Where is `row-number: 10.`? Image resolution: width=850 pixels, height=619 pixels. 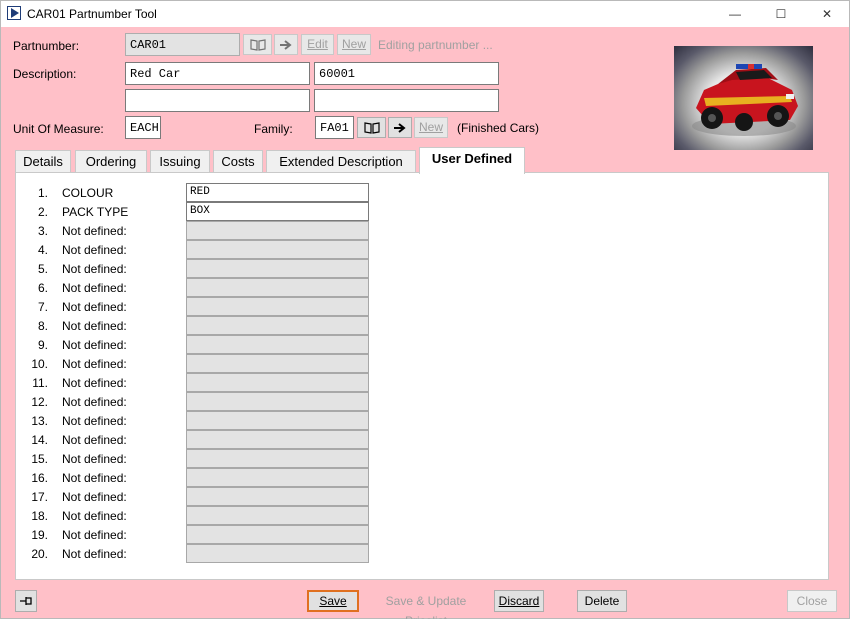 row-number: 10. is located at coordinates (39, 364).